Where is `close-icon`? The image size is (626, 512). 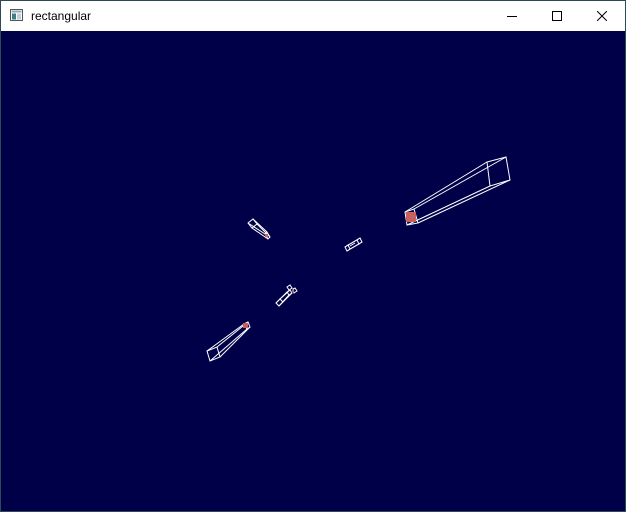 close-icon is located at coordinates (602, 16).